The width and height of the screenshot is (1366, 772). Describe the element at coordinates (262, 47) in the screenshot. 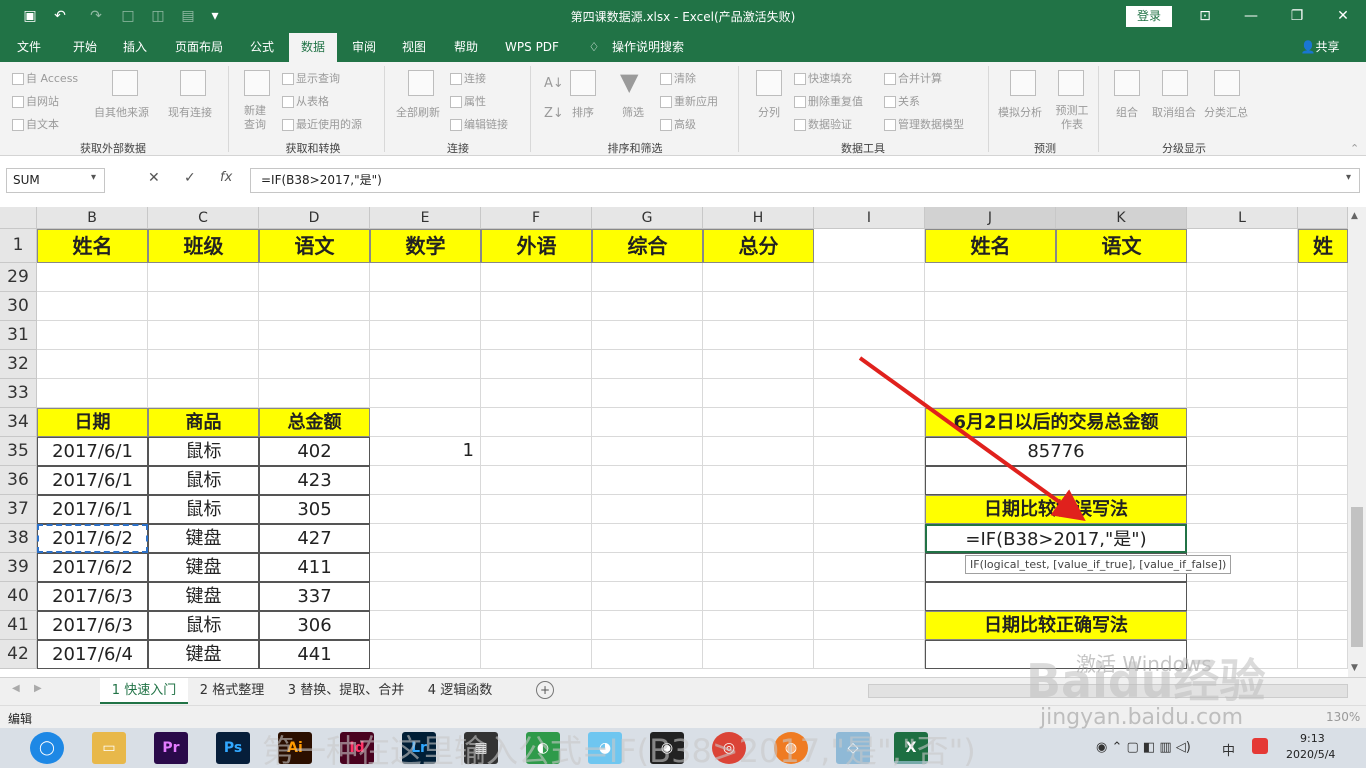

I see `tab-formulas: 公式` at that location.